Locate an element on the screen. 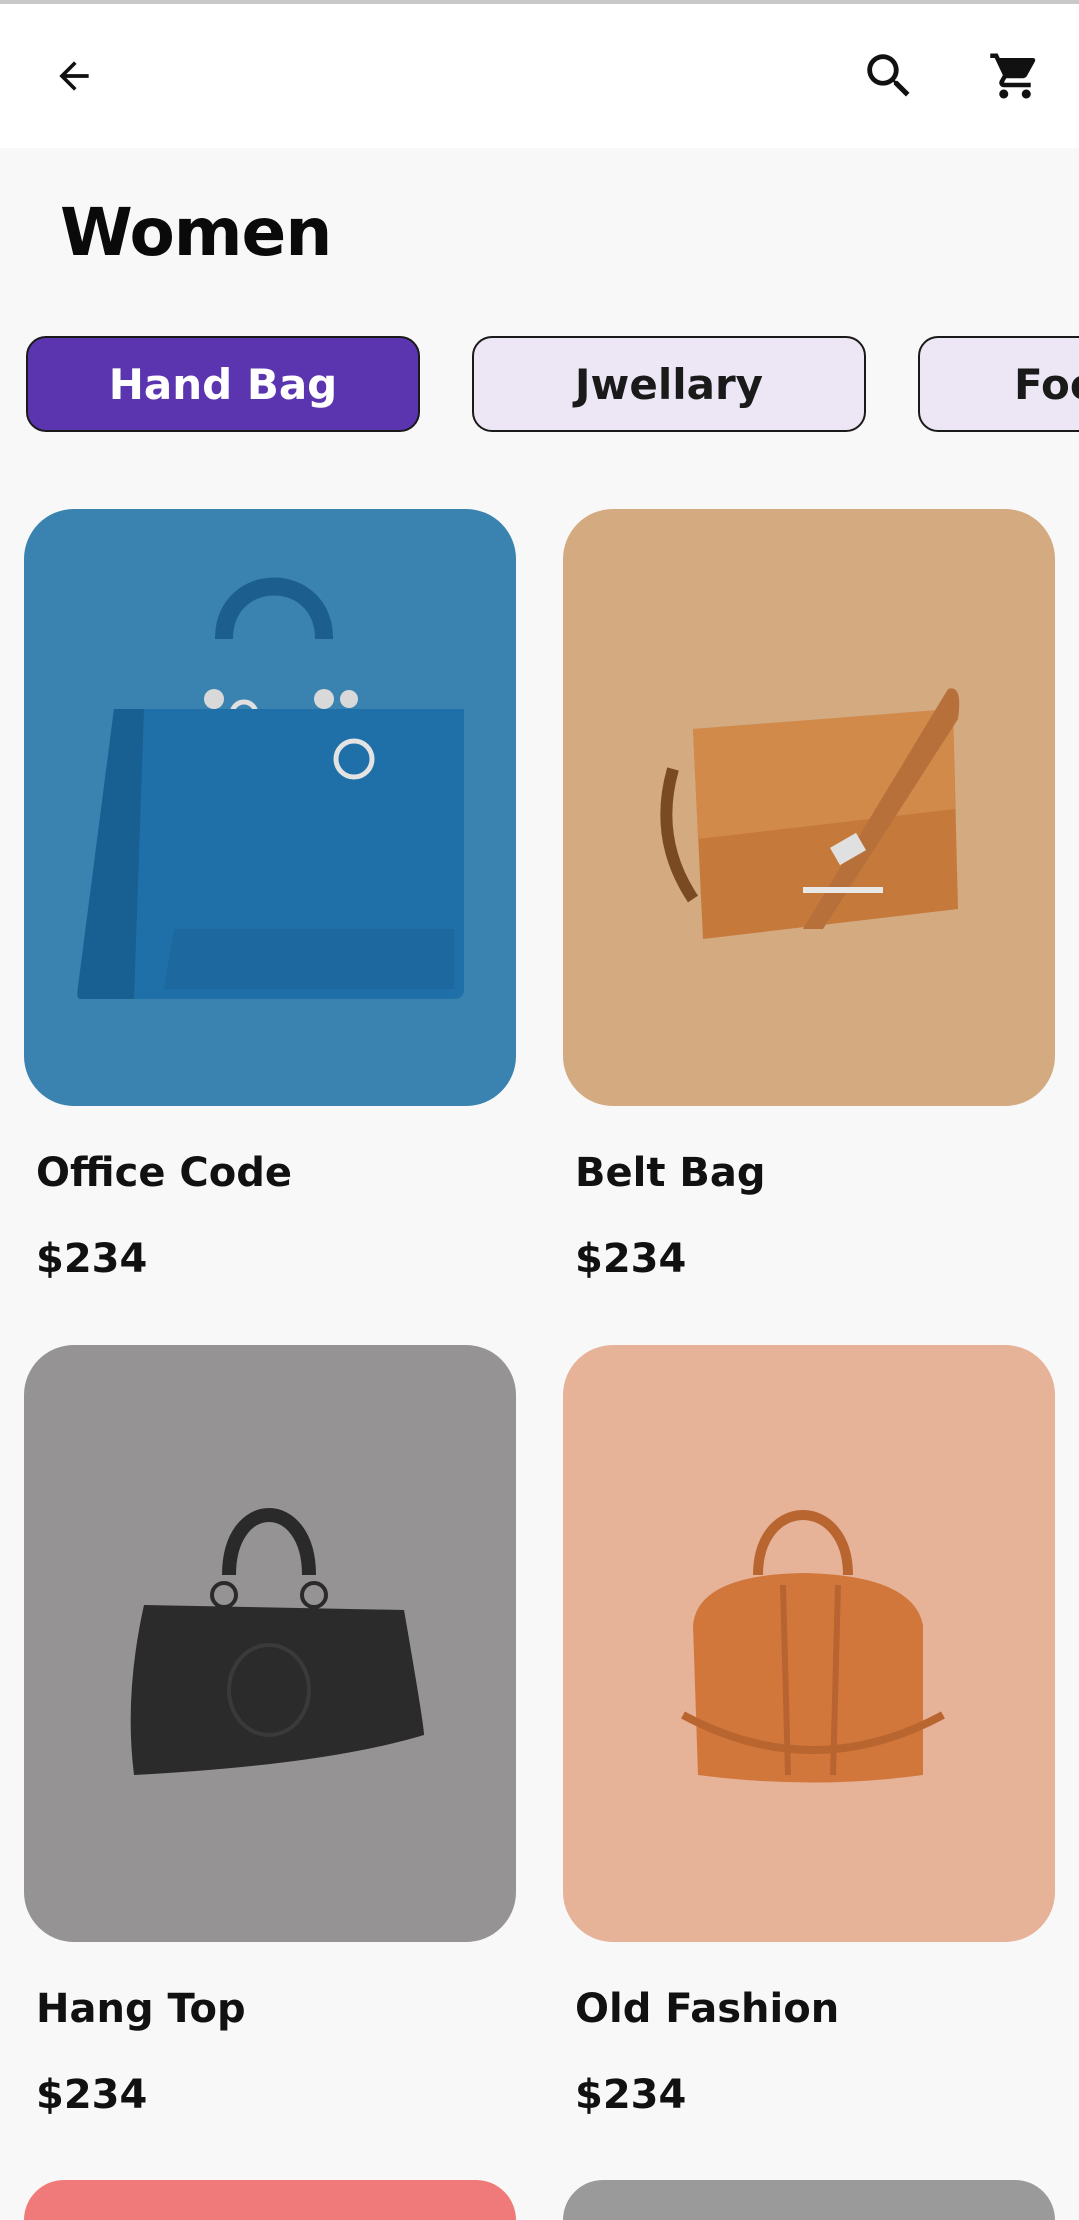  chip-label: Hand Bag is located at coordinates (223, 384).